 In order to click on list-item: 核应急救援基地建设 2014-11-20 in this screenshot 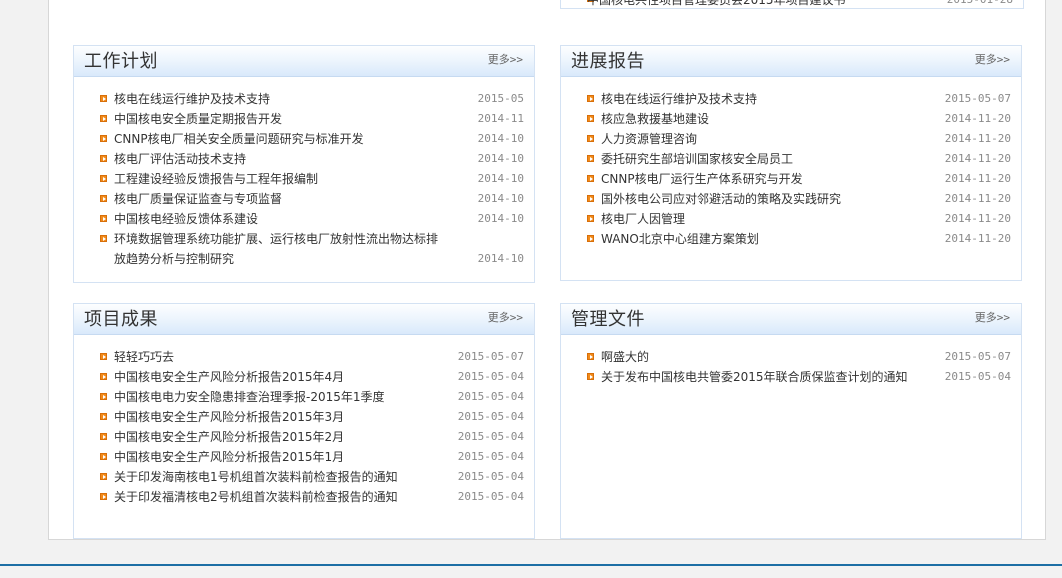, I will do `click(791, 119)`.